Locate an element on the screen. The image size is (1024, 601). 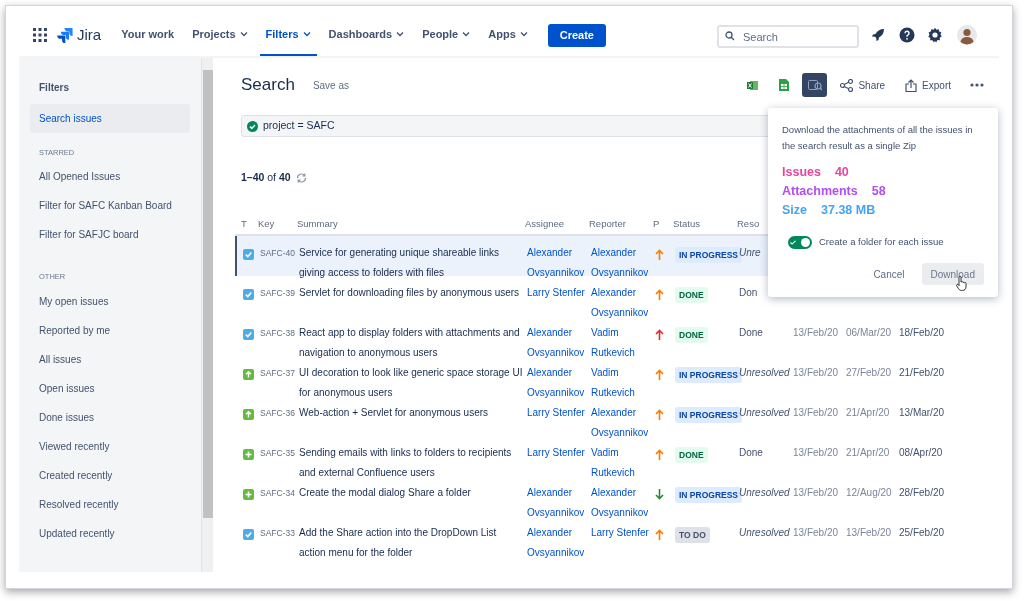
issue-key-link: SAFC-36 is located at coordinates (279, 422).